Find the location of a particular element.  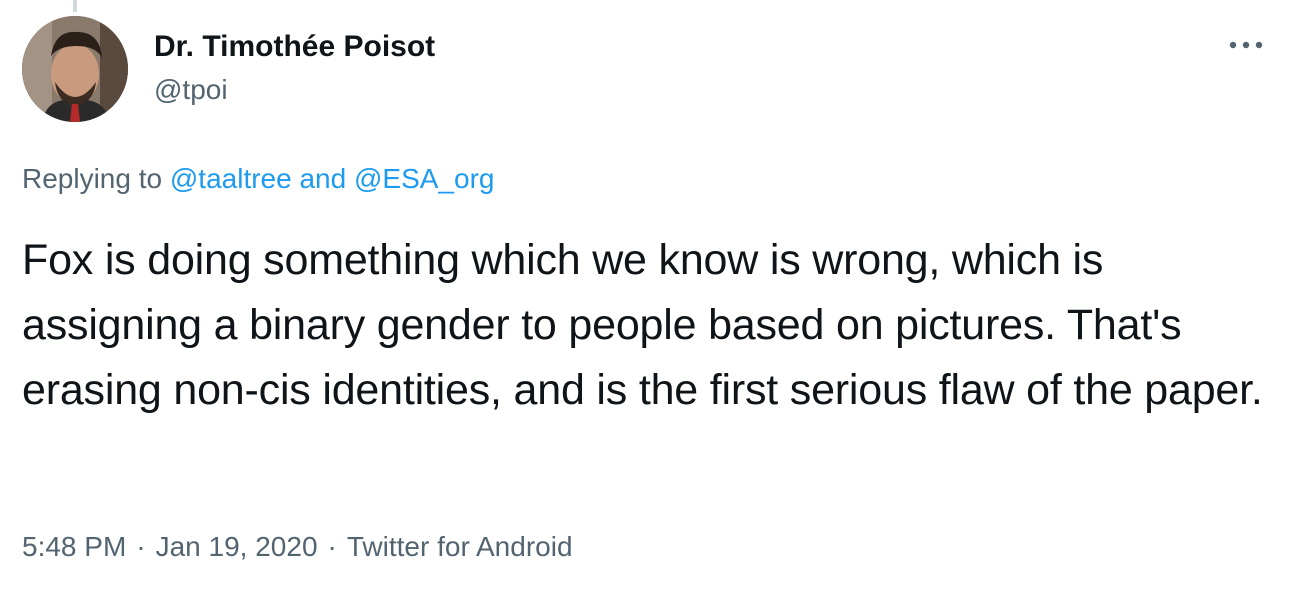

avatar is located at coordinates (75, 69).